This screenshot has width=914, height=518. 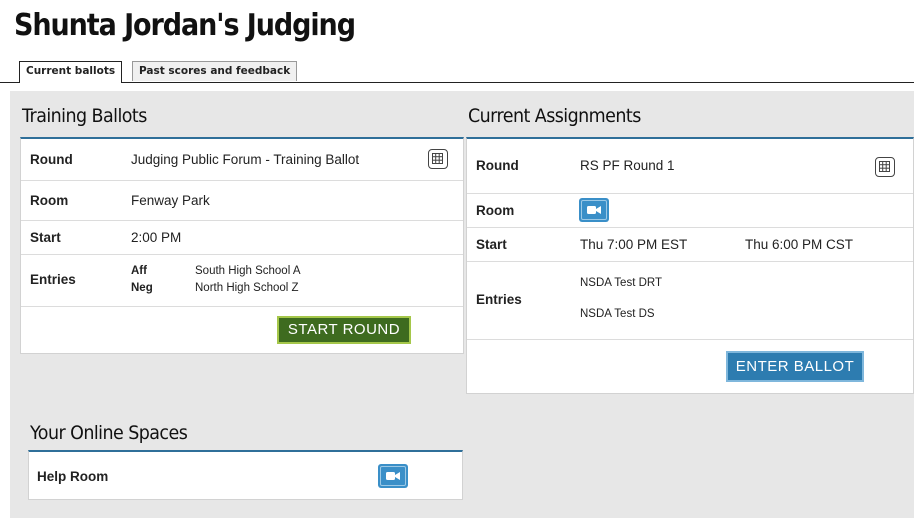 I want to click on assignment-round-row: Round RS PF Round 1, so click(x=690, y=166).